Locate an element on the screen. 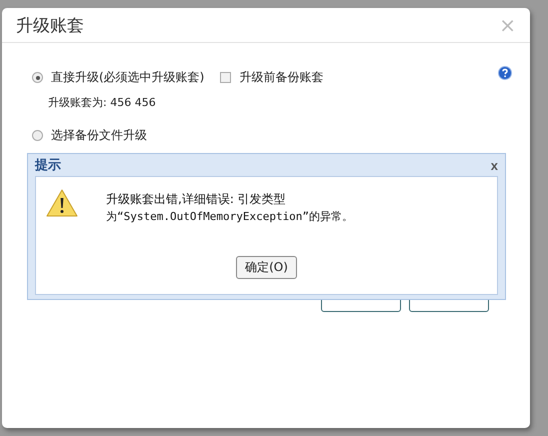 The width and height of the screenshot is (548, 436). close-button: x is located at coordinates (494, 165).